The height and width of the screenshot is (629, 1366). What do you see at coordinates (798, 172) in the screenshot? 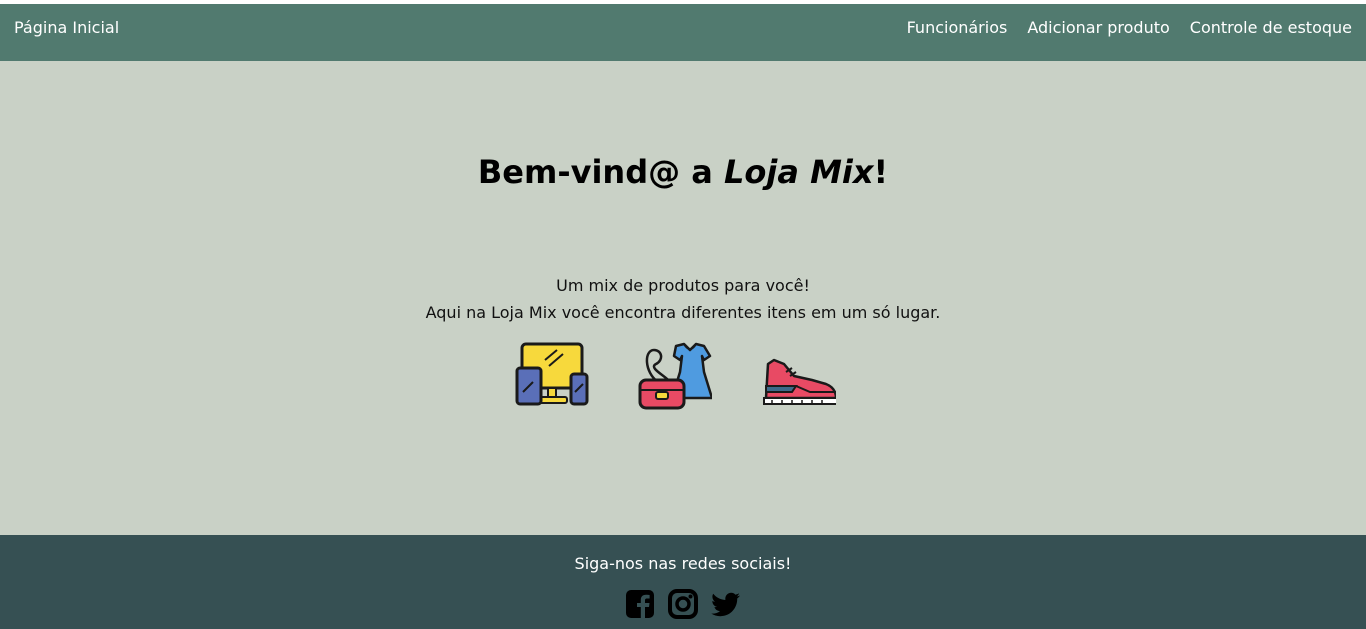
I see `title-brand: Loja Mix` at bounding box center [798, 172].